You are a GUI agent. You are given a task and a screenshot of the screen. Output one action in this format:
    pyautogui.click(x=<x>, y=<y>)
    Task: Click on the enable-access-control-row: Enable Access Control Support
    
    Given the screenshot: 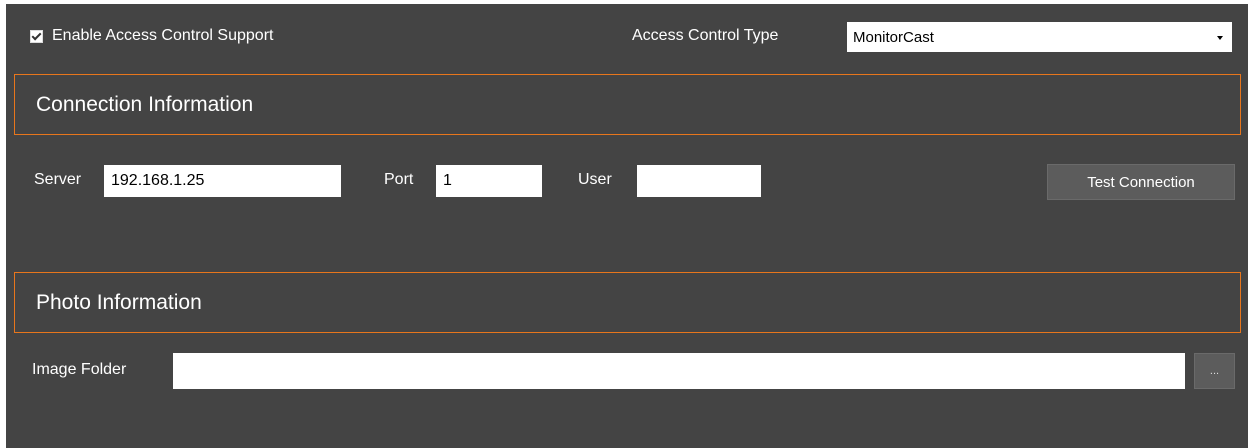 What is the action you would take?
    pyautogui.click(x=151, y=36)
    